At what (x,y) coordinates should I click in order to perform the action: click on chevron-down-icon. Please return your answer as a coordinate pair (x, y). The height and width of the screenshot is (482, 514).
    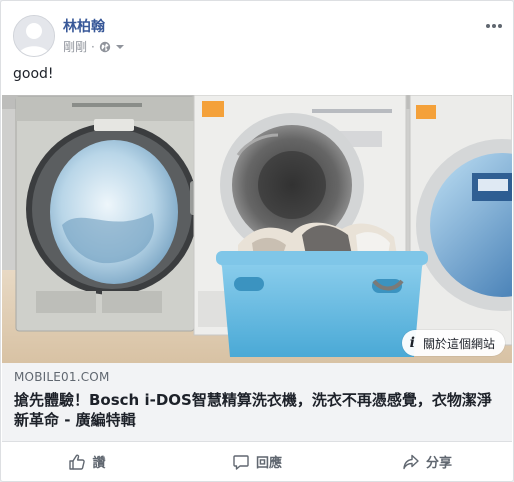
    Looking at the image, I should click on (120, 47).